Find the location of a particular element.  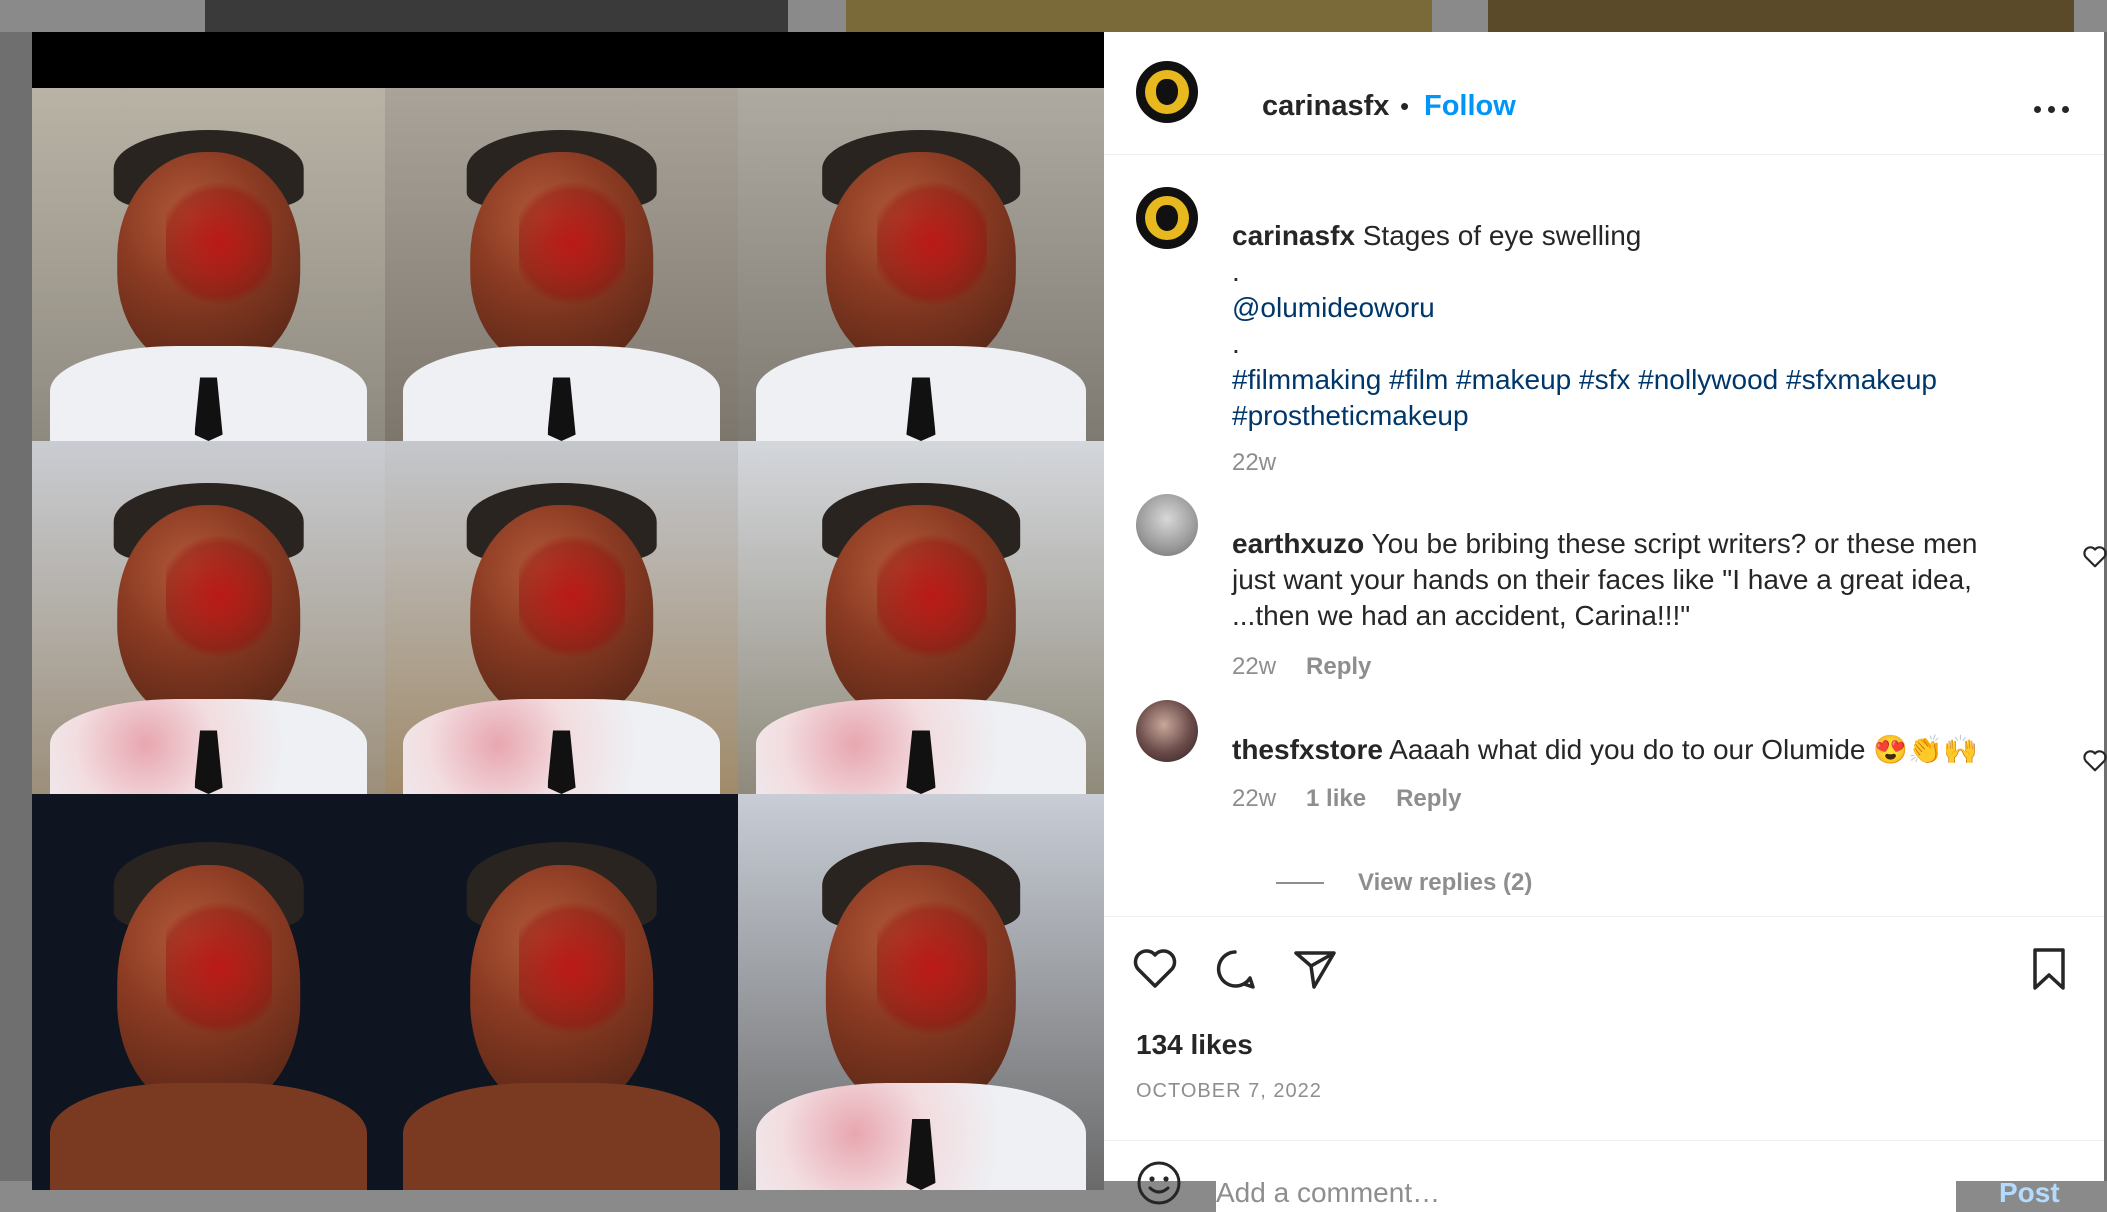

caption-text: Stages of eye swelling is located at coordinates (1502, 235).